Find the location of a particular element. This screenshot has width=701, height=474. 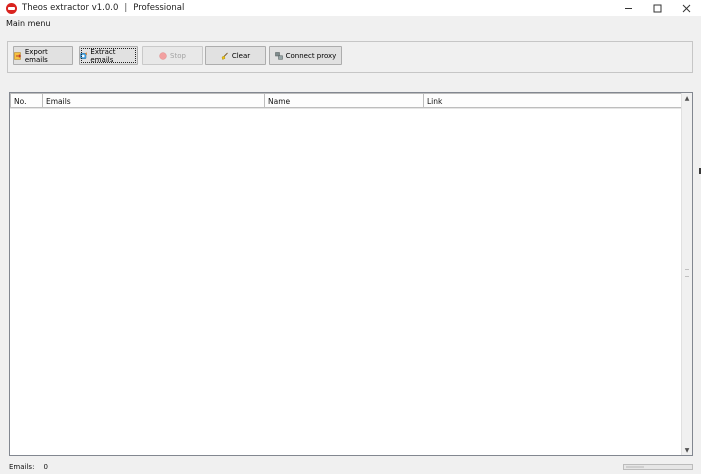

emails-count-label: Emails: is located at coordinates (22, 467).